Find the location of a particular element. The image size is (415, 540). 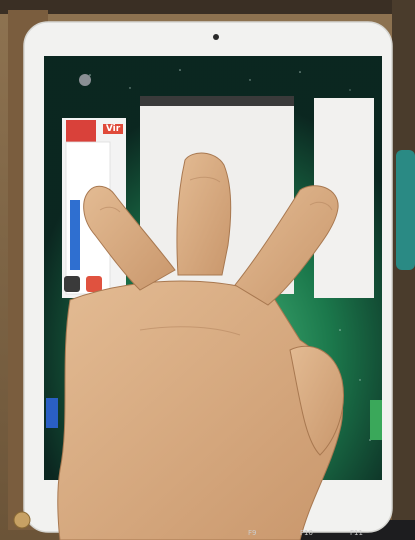

key-f11: F11 is located at coordinates (356, 533).